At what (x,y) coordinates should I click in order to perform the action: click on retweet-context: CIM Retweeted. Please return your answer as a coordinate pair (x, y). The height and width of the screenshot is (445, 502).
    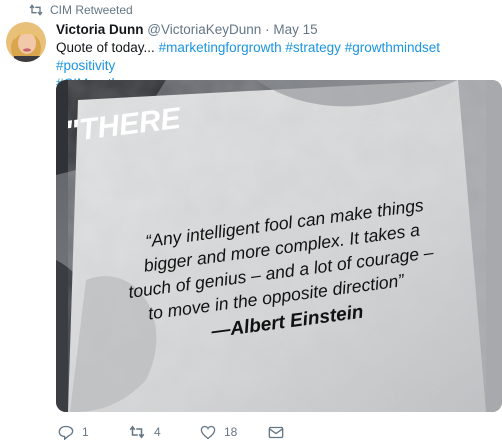
    Looking at the image, I should click on (80, 10).